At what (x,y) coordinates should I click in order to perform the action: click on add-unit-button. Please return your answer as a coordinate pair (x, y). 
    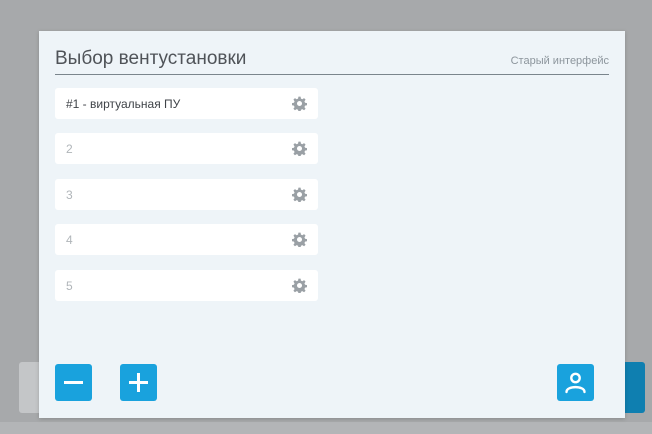
    Looking at the image, I should click on (138, 382).